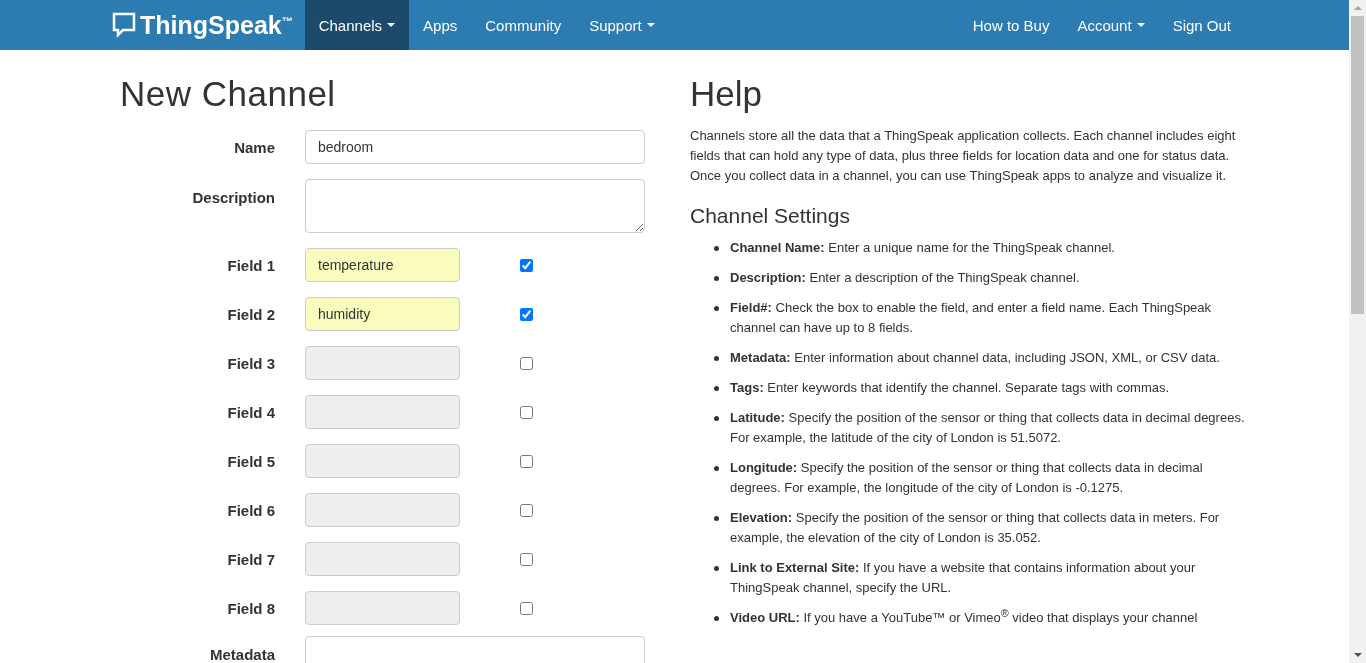 Image resolution: width=1366 pixels, height=663 pixels. I want to click on nav-link: How to Buy, so click(1011, 25).